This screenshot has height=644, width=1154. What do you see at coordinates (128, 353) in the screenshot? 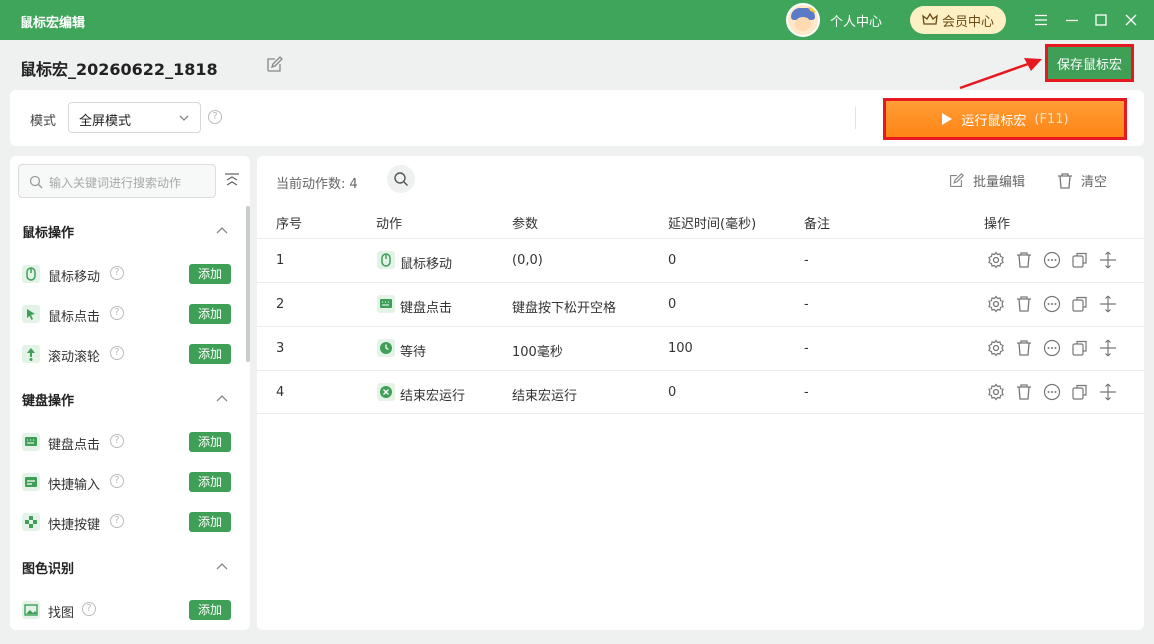
I see `sidebar-item-scroll-wheel: 滚动滚轮 ? 添加` at bounding box center [128, 353].